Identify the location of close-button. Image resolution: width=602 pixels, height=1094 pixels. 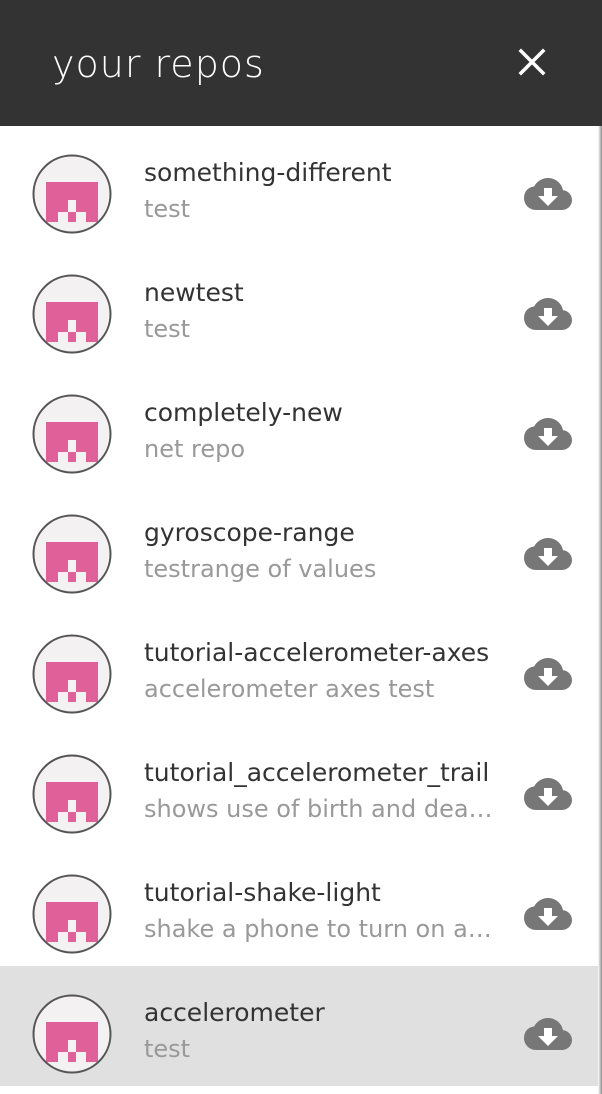
(532, 62).